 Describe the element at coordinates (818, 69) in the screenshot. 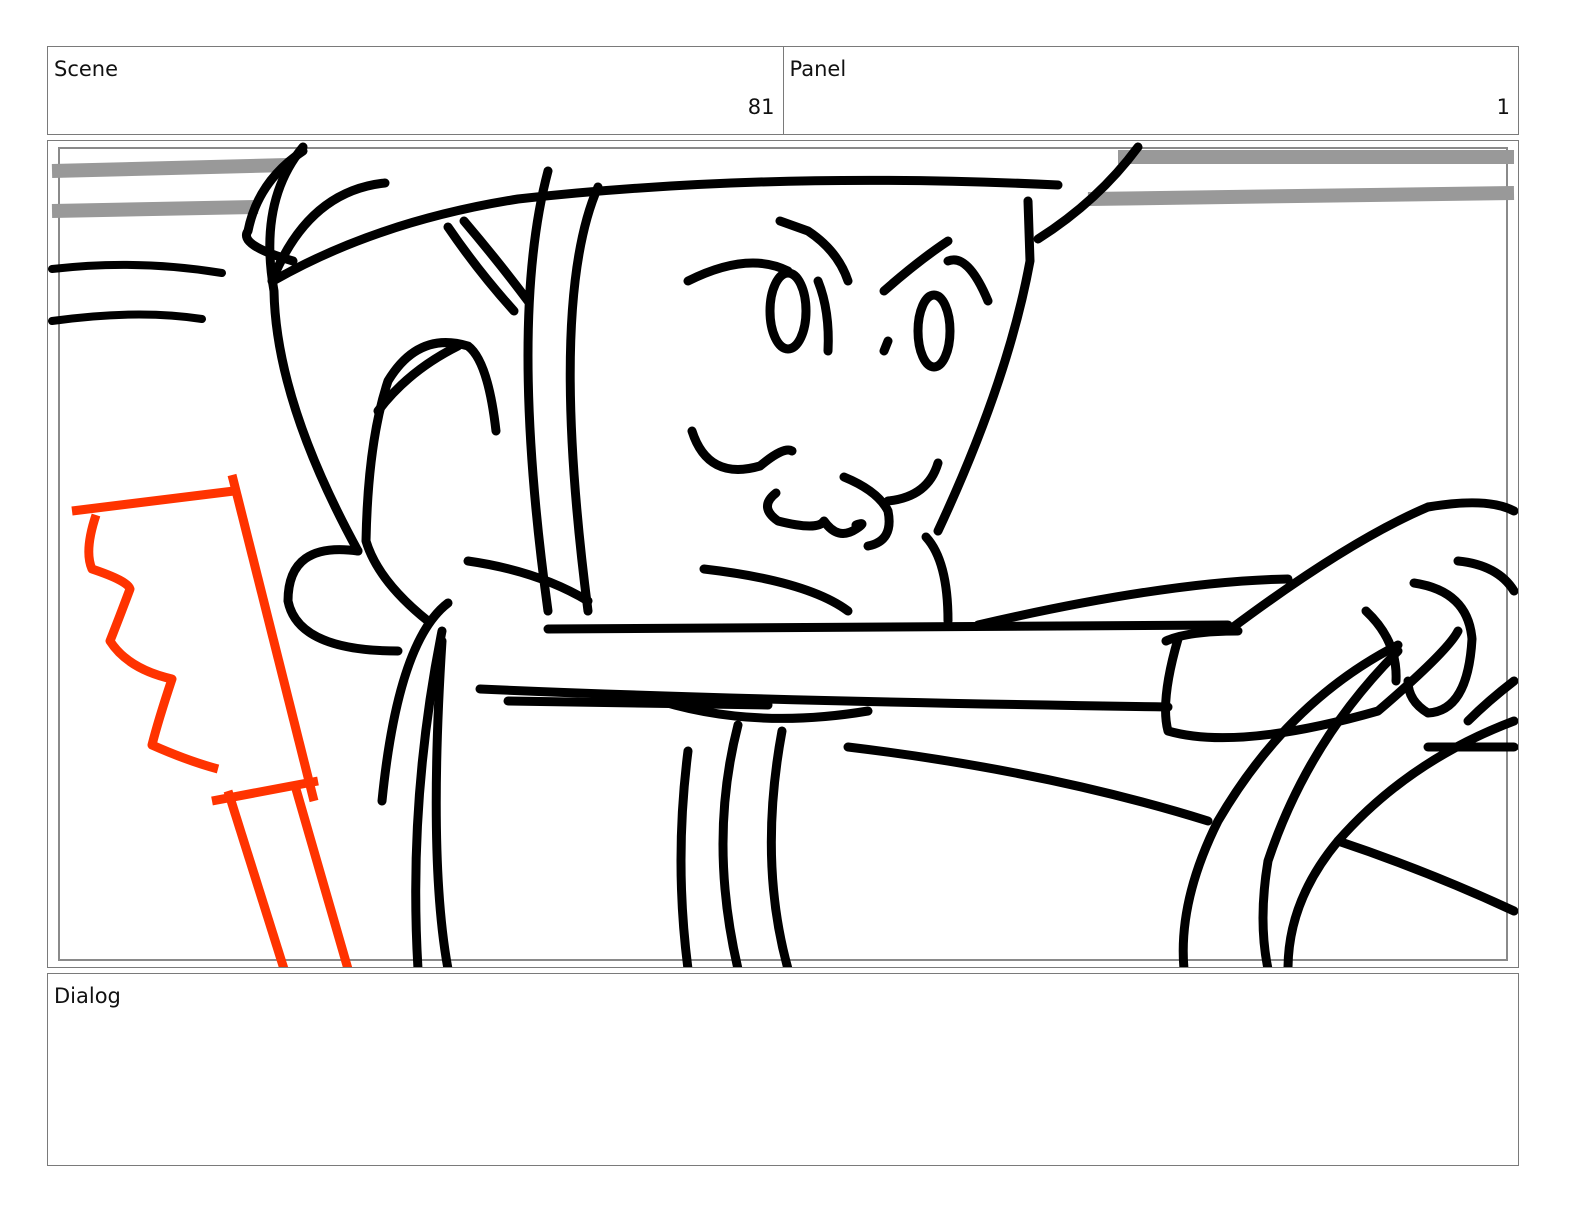

I see `panel-label: Panel` at that location.